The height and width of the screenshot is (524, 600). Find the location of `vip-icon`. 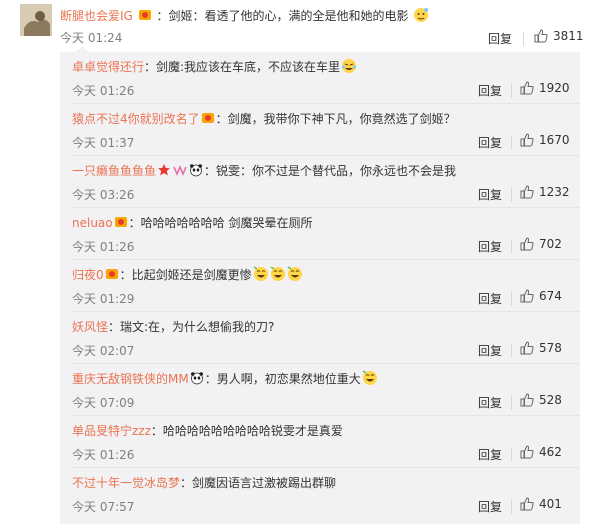

vip-icon is located at coordinates (180, 170).